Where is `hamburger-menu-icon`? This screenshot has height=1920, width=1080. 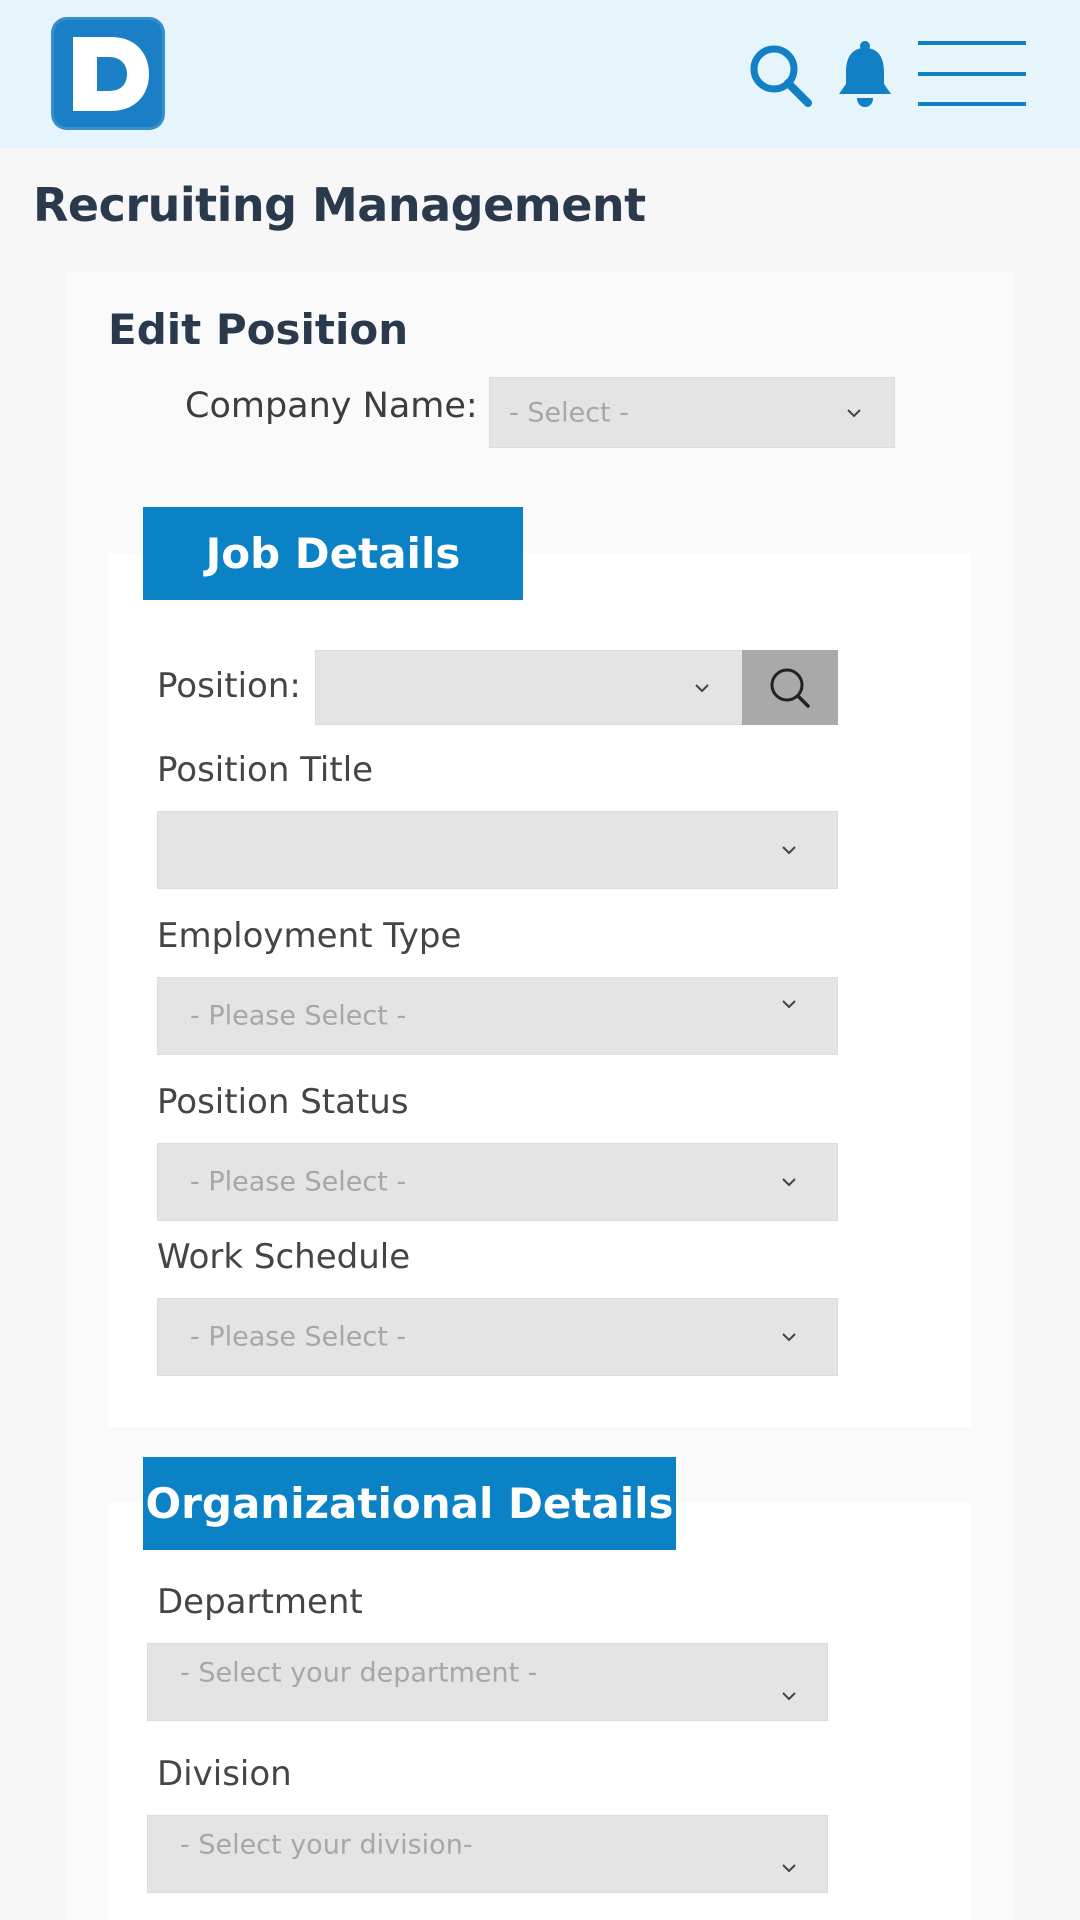
hamburger-menu-icon is located at coordinates (972, 74).